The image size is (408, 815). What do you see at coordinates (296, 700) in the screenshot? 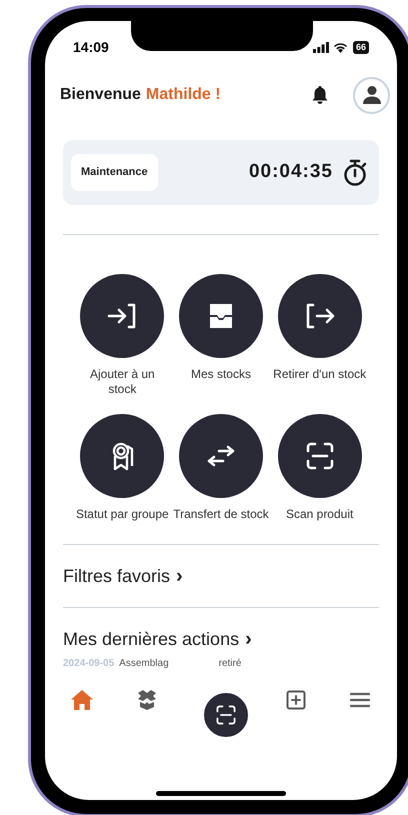
I see `add-square-icon` at bounding box center [296, 700].